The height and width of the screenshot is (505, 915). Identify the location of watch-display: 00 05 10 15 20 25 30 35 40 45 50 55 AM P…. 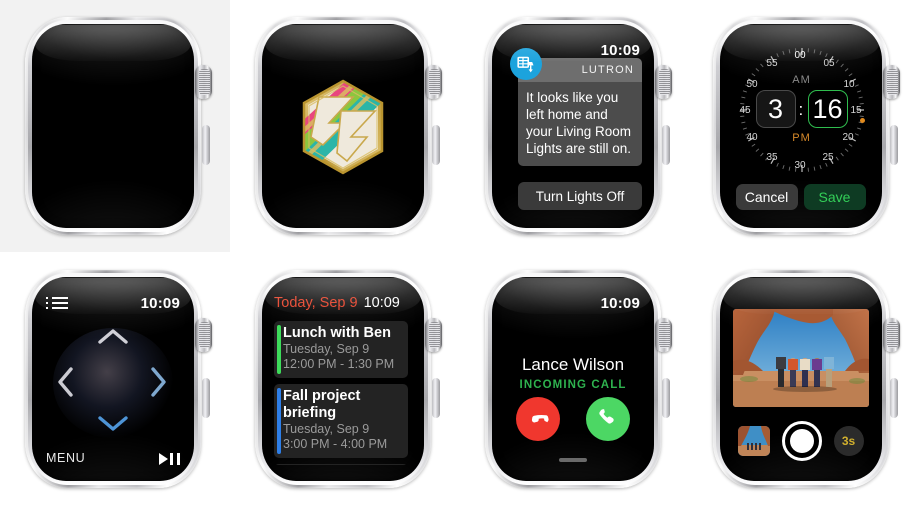
(800, 126).